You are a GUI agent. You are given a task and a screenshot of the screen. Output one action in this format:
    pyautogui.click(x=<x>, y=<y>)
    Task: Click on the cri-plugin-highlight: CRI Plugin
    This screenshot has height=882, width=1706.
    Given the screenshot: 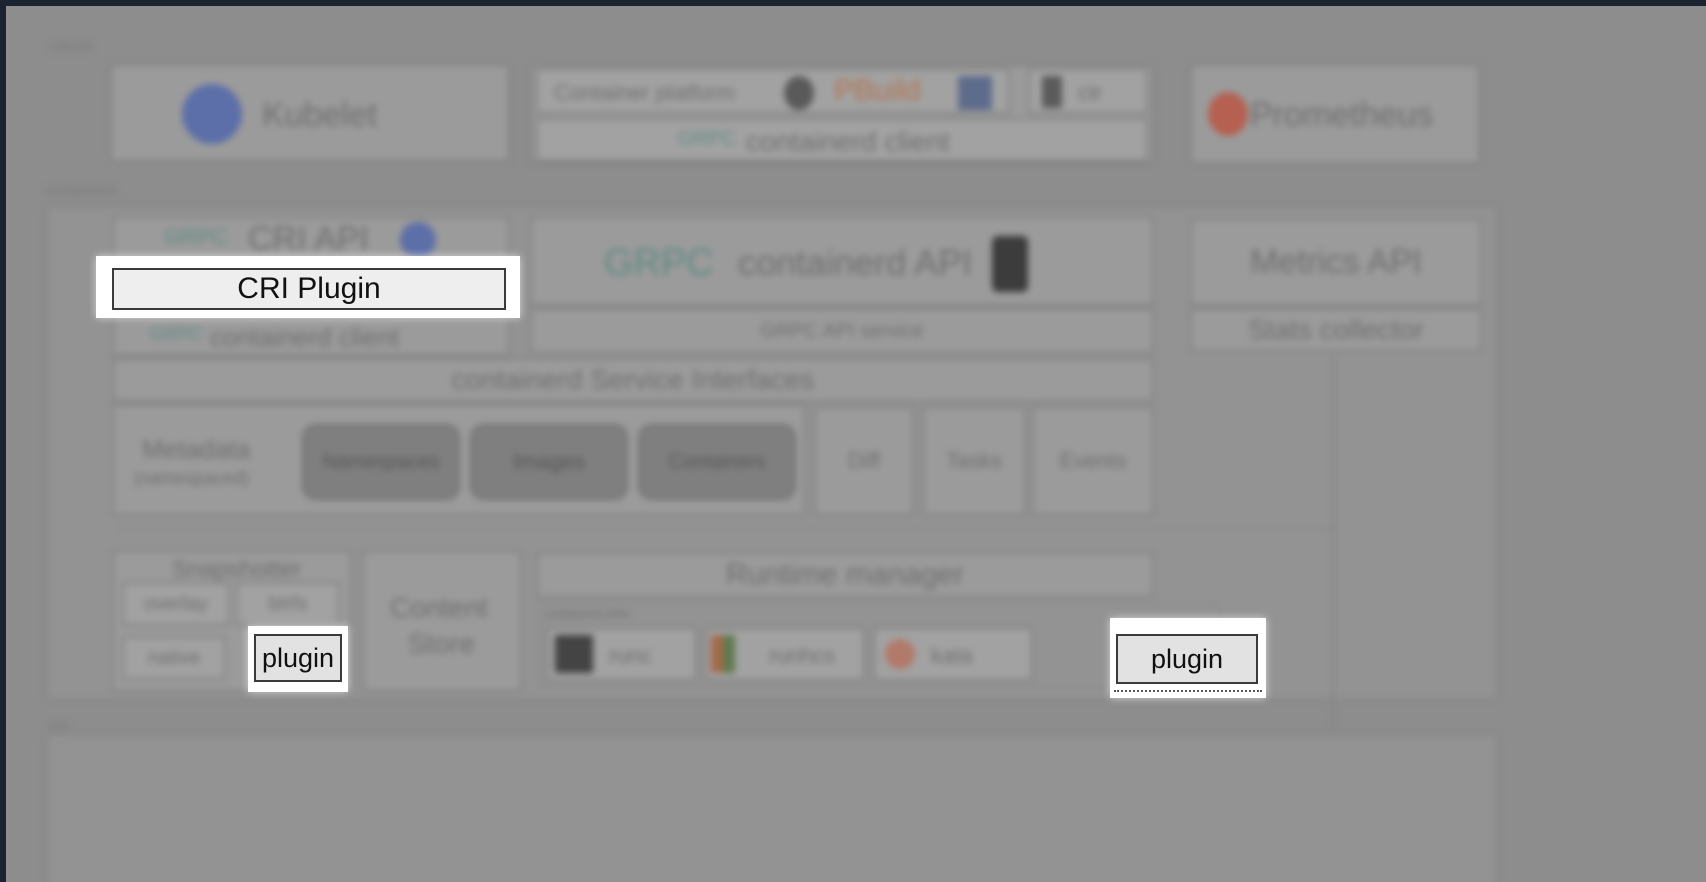 What is the action you would take?
    pyautogui.click(x=308, y=287)
    